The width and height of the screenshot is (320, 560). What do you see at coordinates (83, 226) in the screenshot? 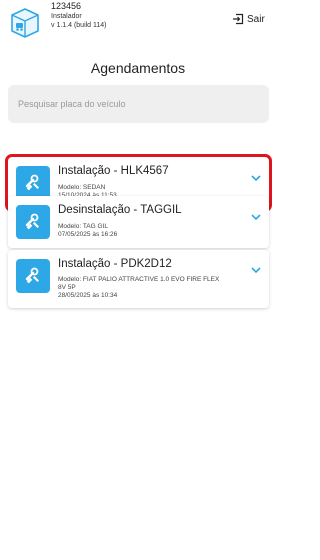
I see `appointment-model: Modelo: TAG GIL` at bounding box center [83, 226].